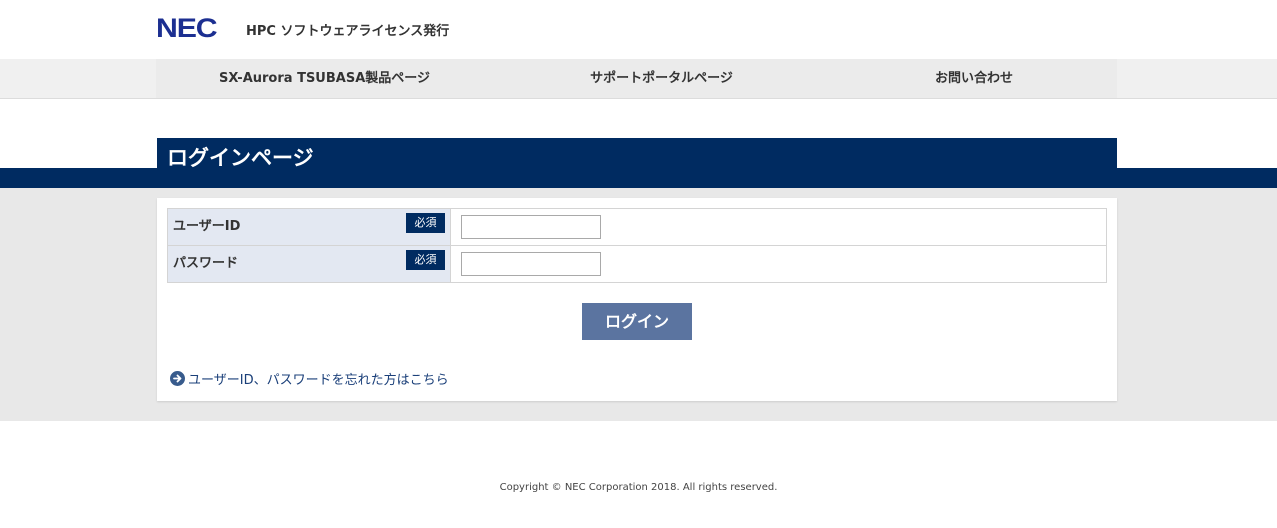  Describe the element at coordinates (309, 264) in the screenshot. I see `password-label-cell: パスワード 必須` at that location.